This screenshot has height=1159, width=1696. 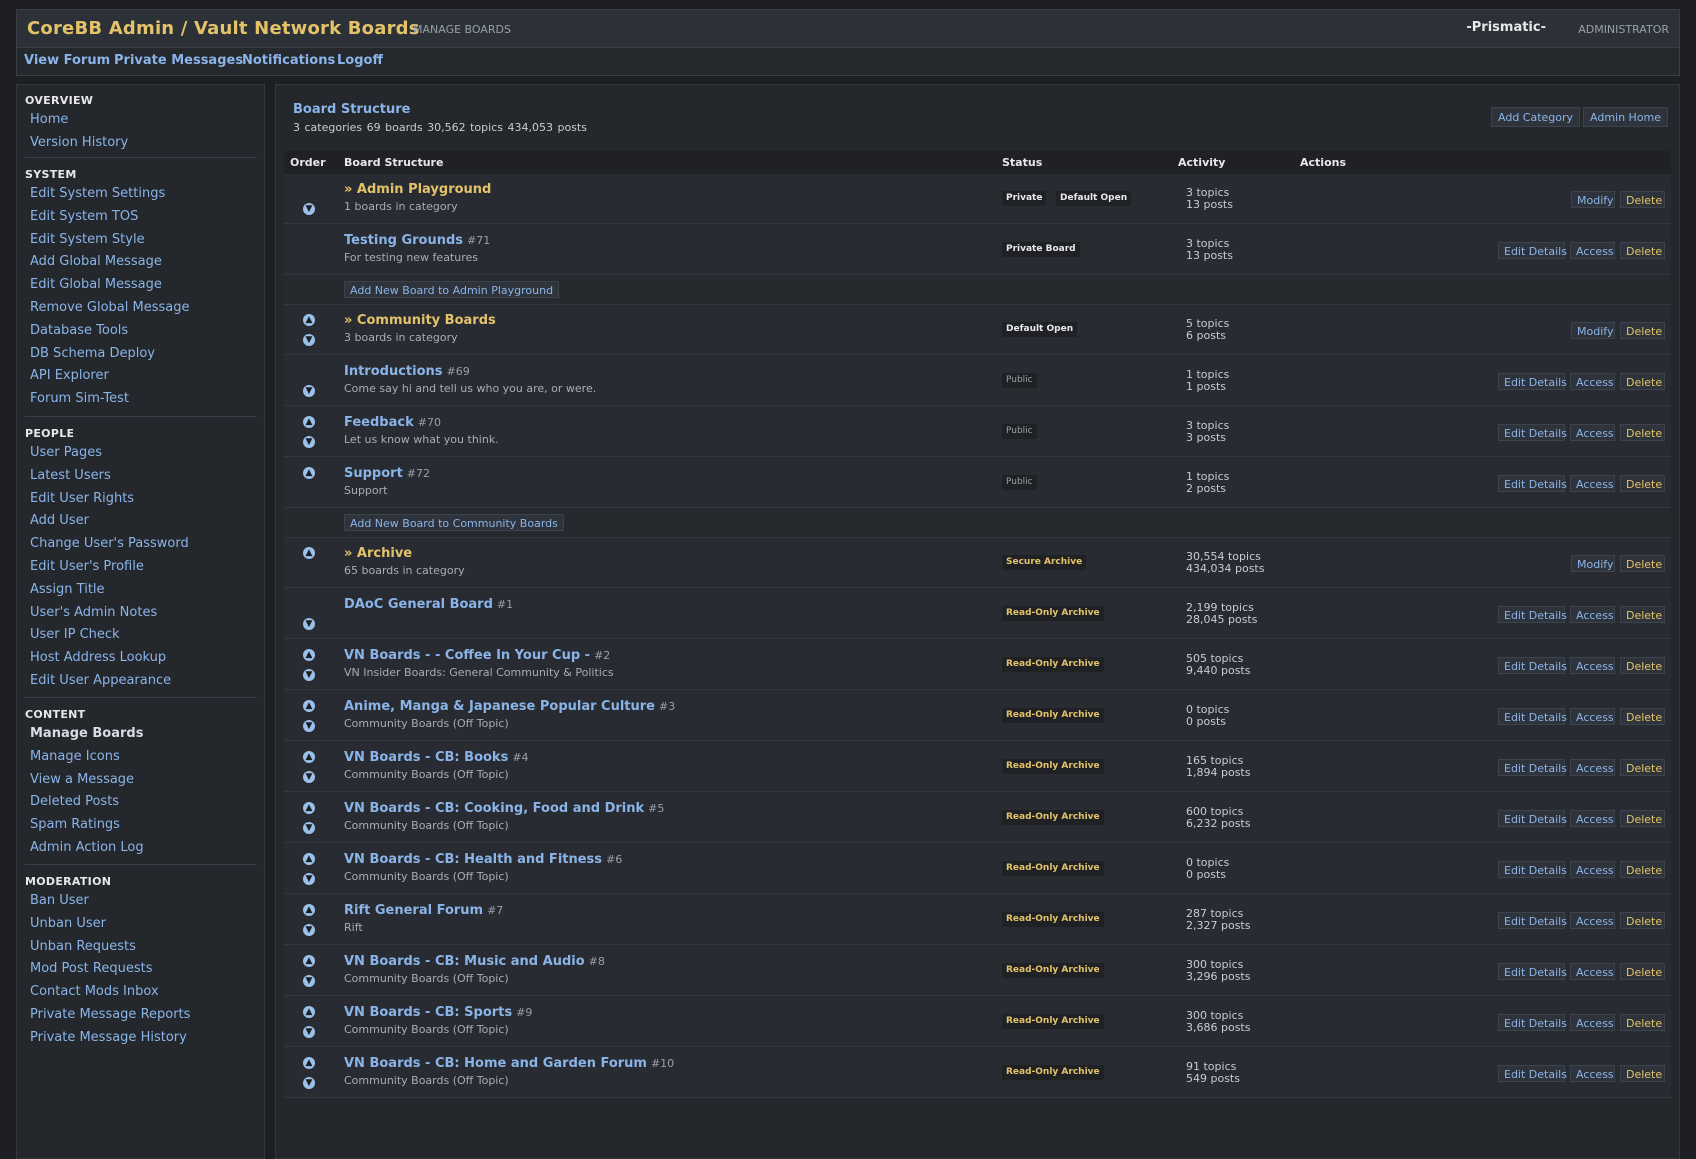 I want to click on sidebar-item-host-address-lookup: Host Address Lookup, so click(x=98, y=657).